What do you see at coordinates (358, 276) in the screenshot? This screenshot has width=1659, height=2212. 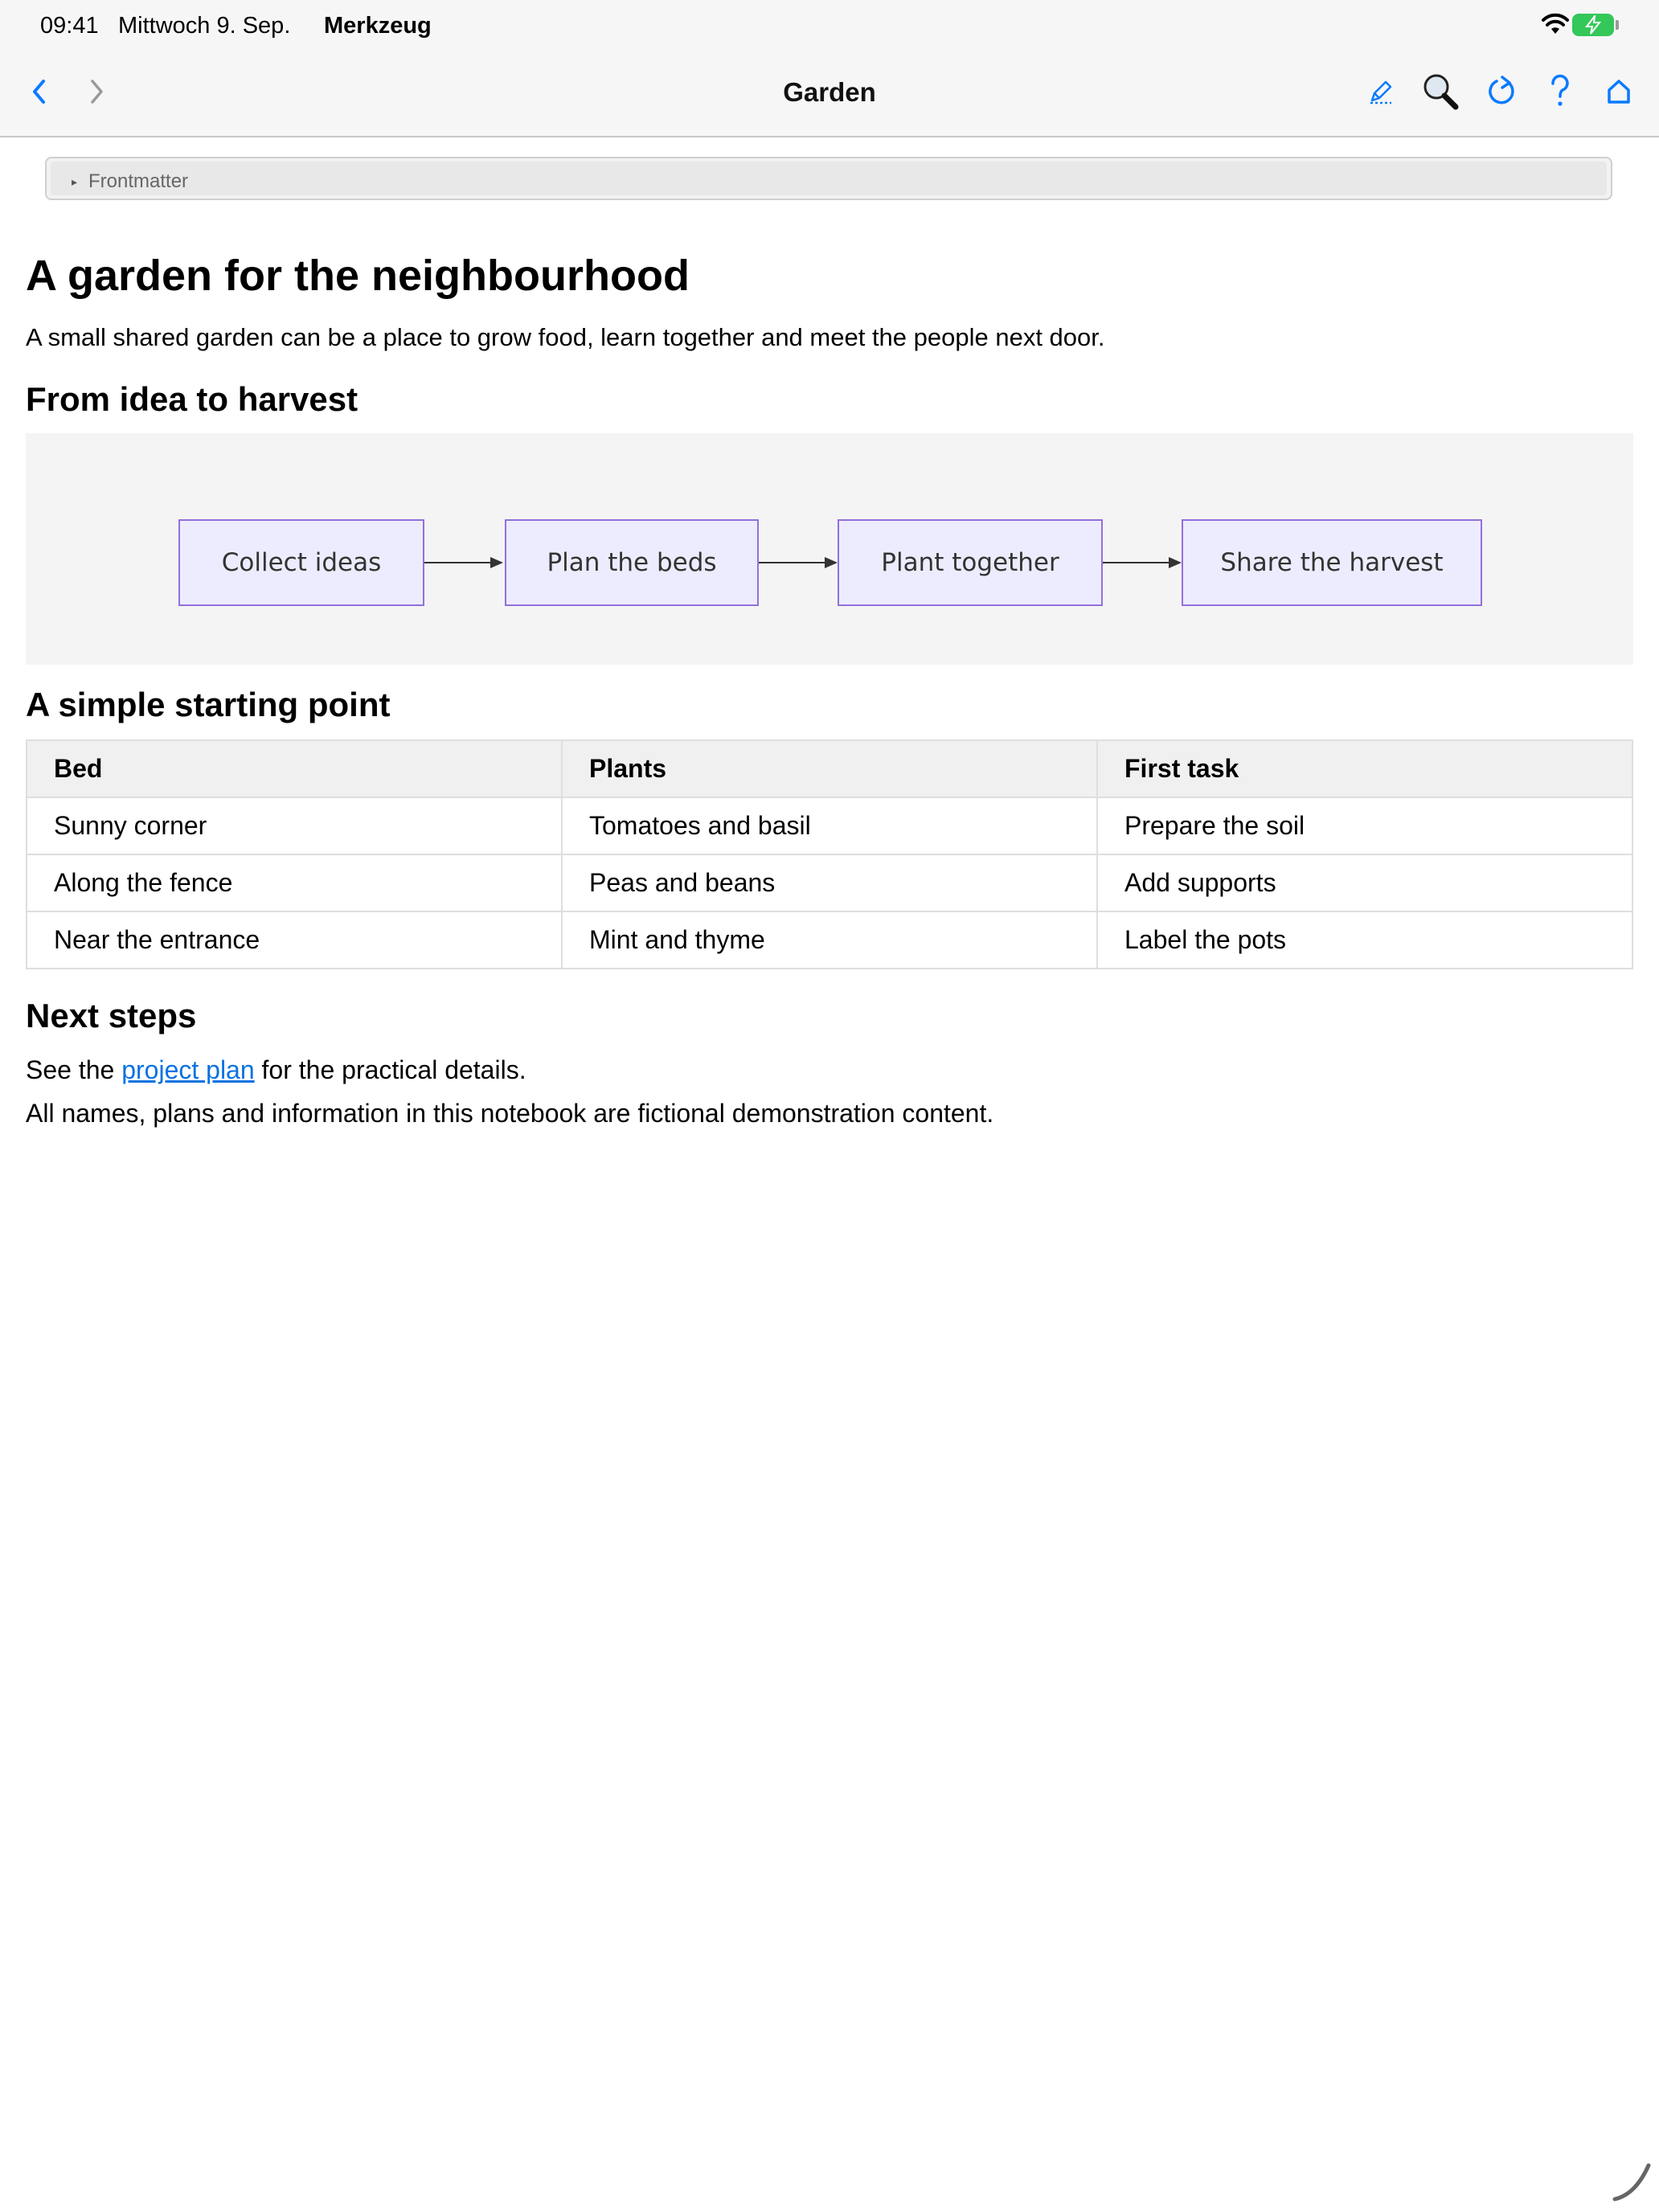 I see `document-title: A garden for the neighbourhood` at bounding box center [358, 276].